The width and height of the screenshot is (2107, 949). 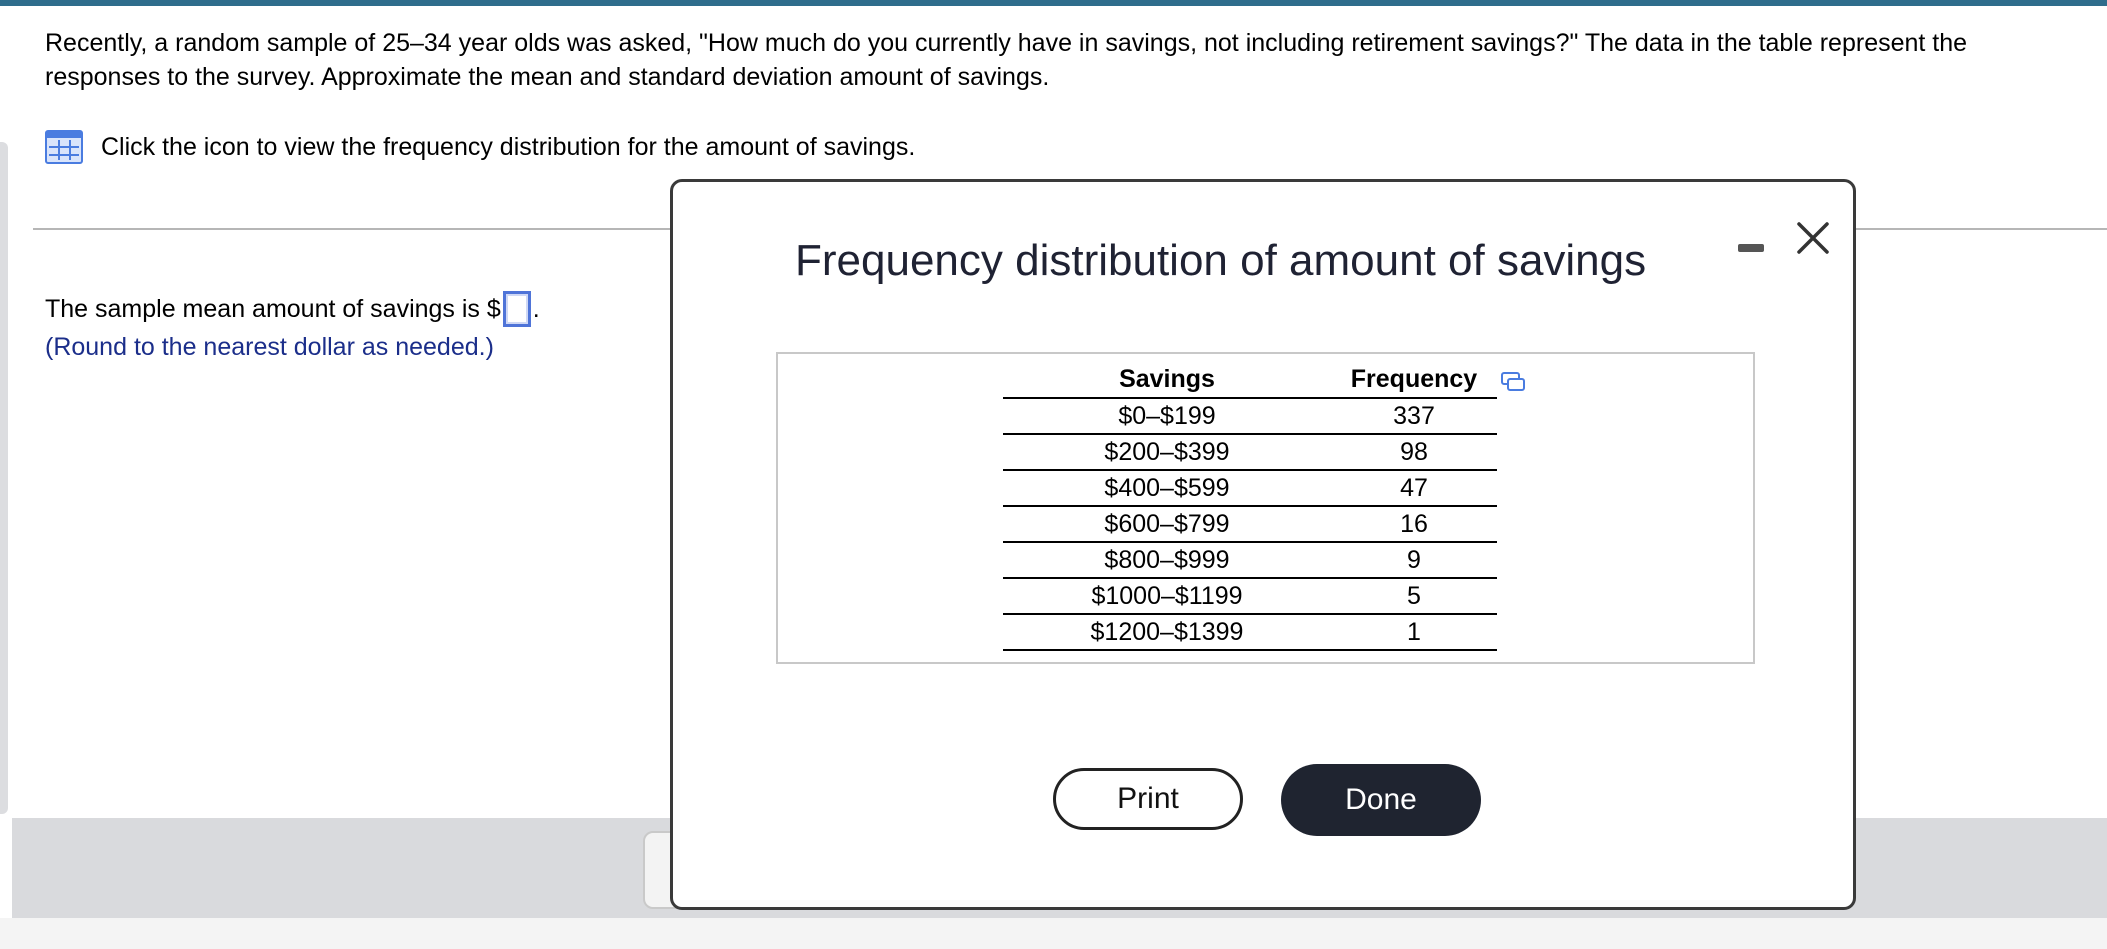 I want to click on close-x-icon, so click(x=1813, y=238).